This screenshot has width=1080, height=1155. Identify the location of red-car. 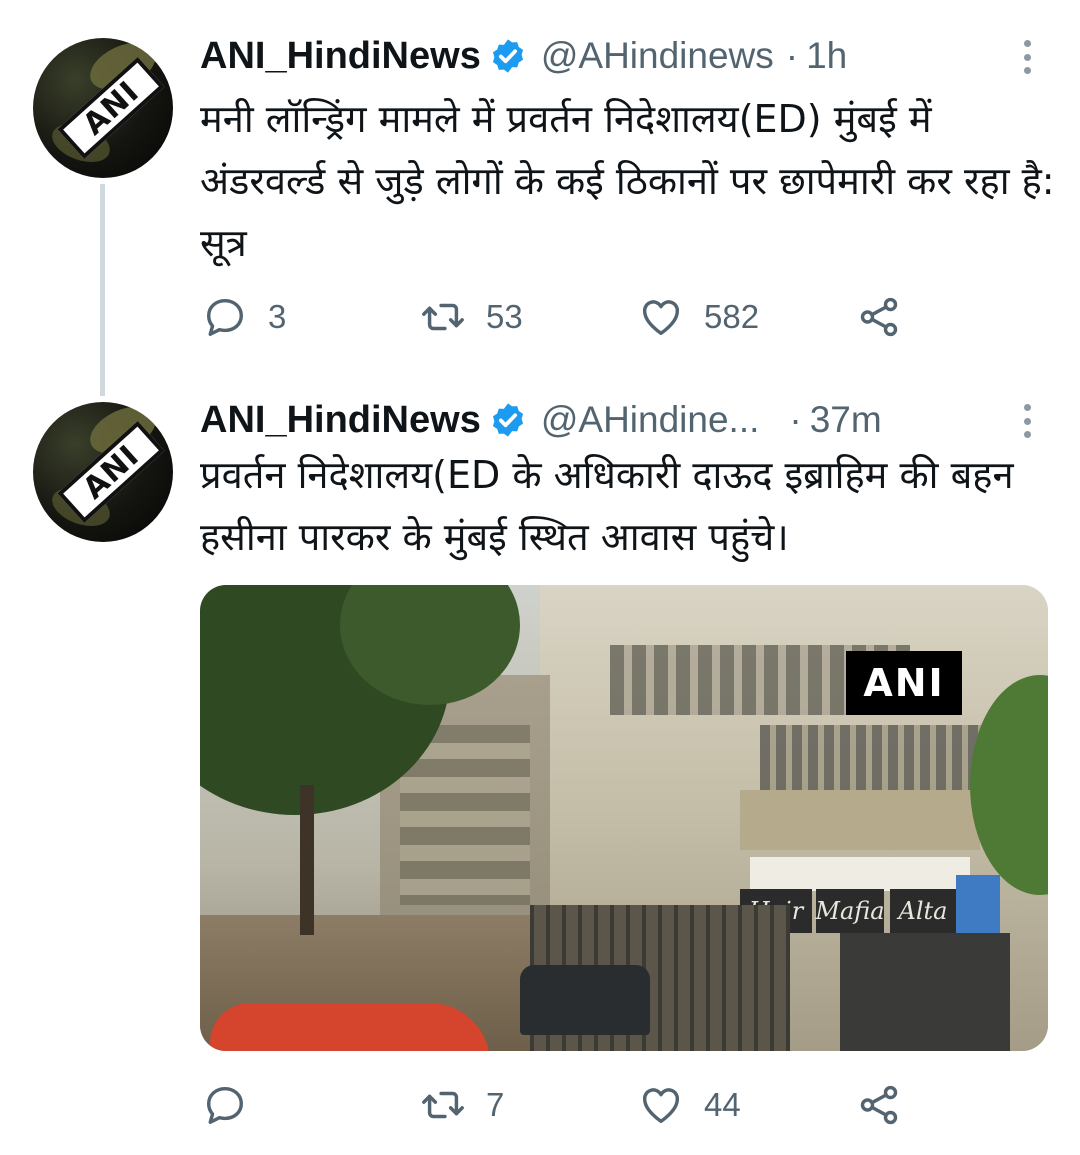
(350, 1027).